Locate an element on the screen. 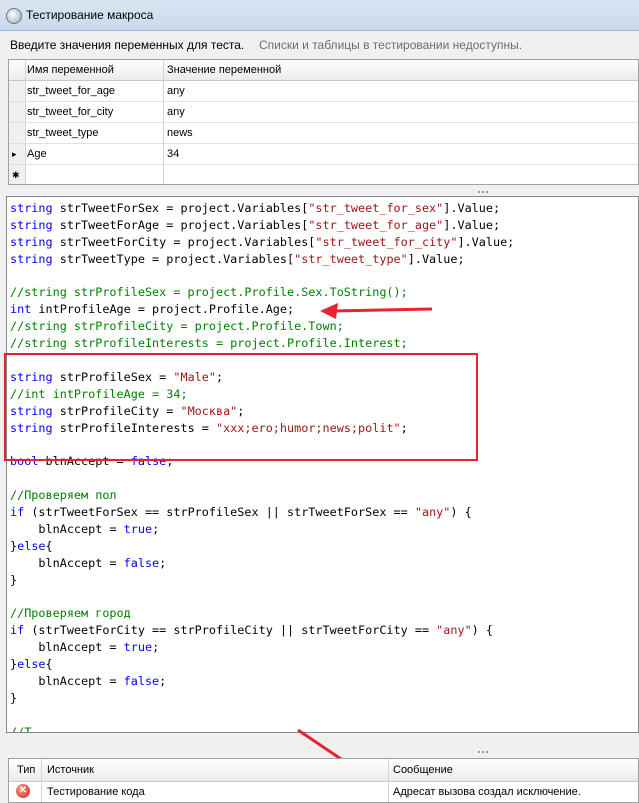 The width and height of the screenshot is (639, 803). current-row-arrow-icon: ▸ is located at coordinates (14, 154).